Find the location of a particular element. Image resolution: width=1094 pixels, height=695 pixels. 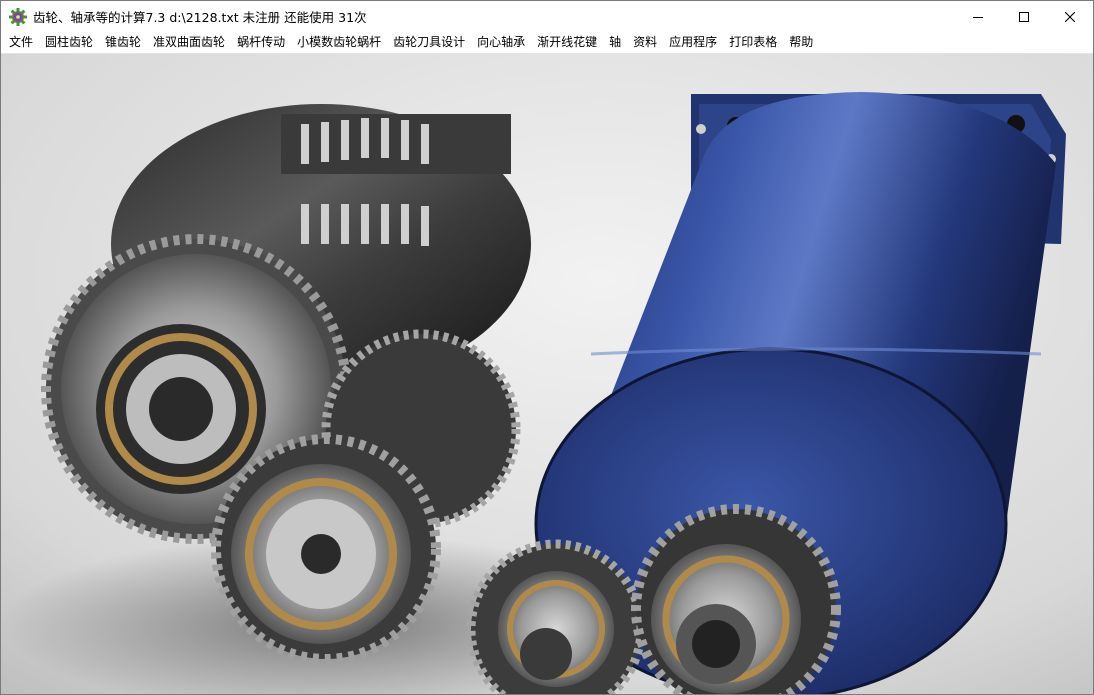

menu-reference: 资料 is located at coordinates (645, 42).